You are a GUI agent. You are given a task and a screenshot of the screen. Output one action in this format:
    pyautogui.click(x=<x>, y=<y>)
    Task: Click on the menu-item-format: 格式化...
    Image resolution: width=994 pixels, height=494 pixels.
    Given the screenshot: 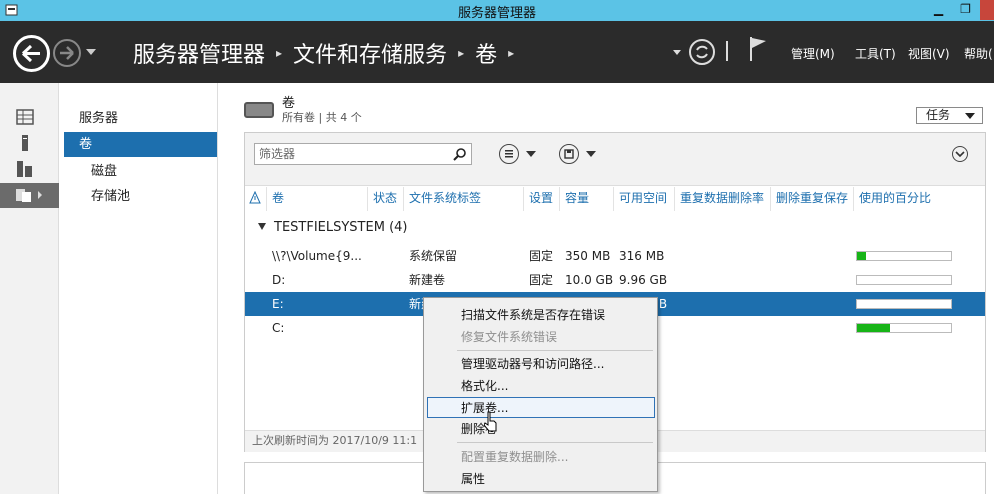 What is the action you would take?
    pyautogui.click(x=541, y=386)
    